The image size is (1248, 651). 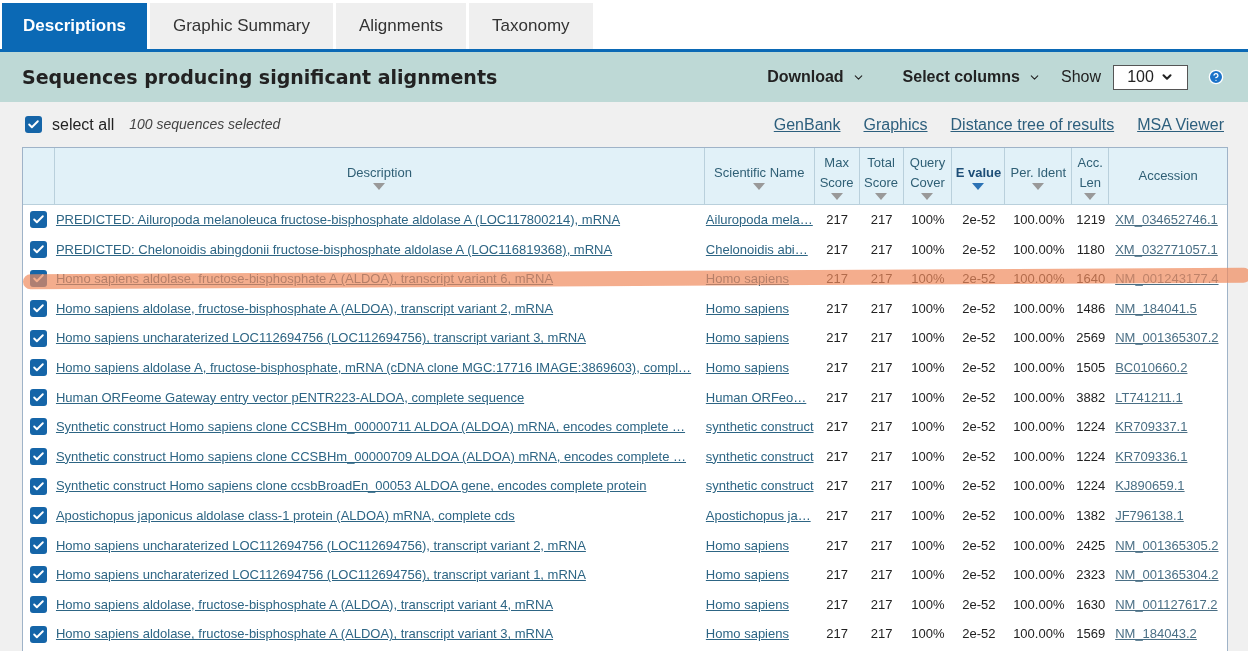 I want to click on select-all-label: select all, so click(x=83, y=124).